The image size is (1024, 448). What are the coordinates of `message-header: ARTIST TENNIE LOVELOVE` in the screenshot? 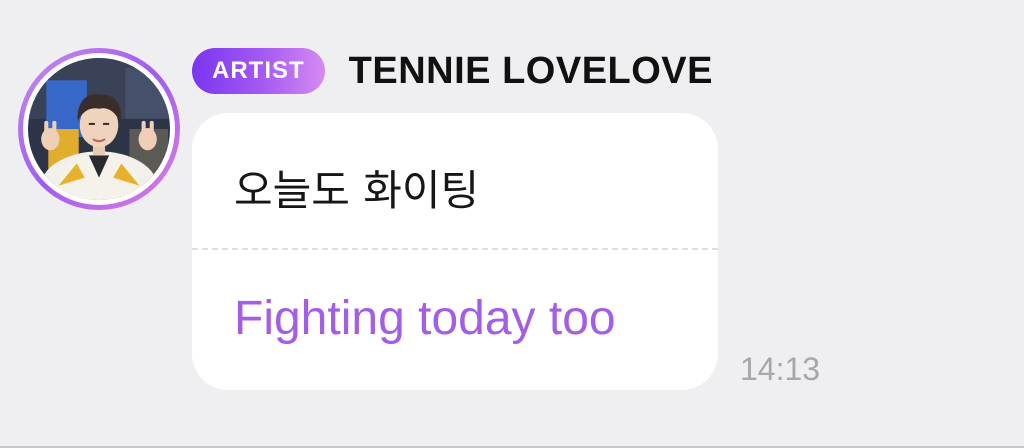 It's located at (452, 71).